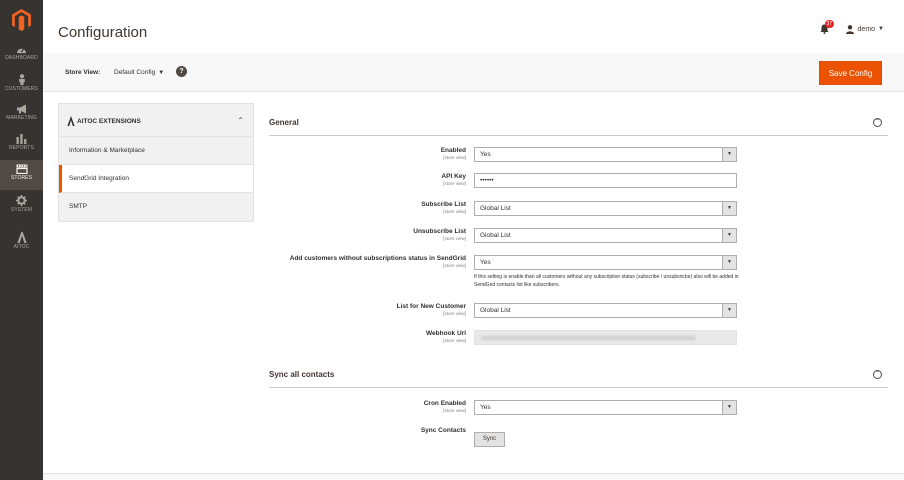 The image size is (904, 480). I want to click on chevron-up-icon: ⌃, so click(240, 120).